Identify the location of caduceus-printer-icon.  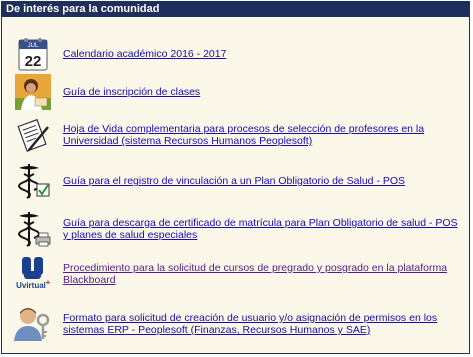
(33, 229).